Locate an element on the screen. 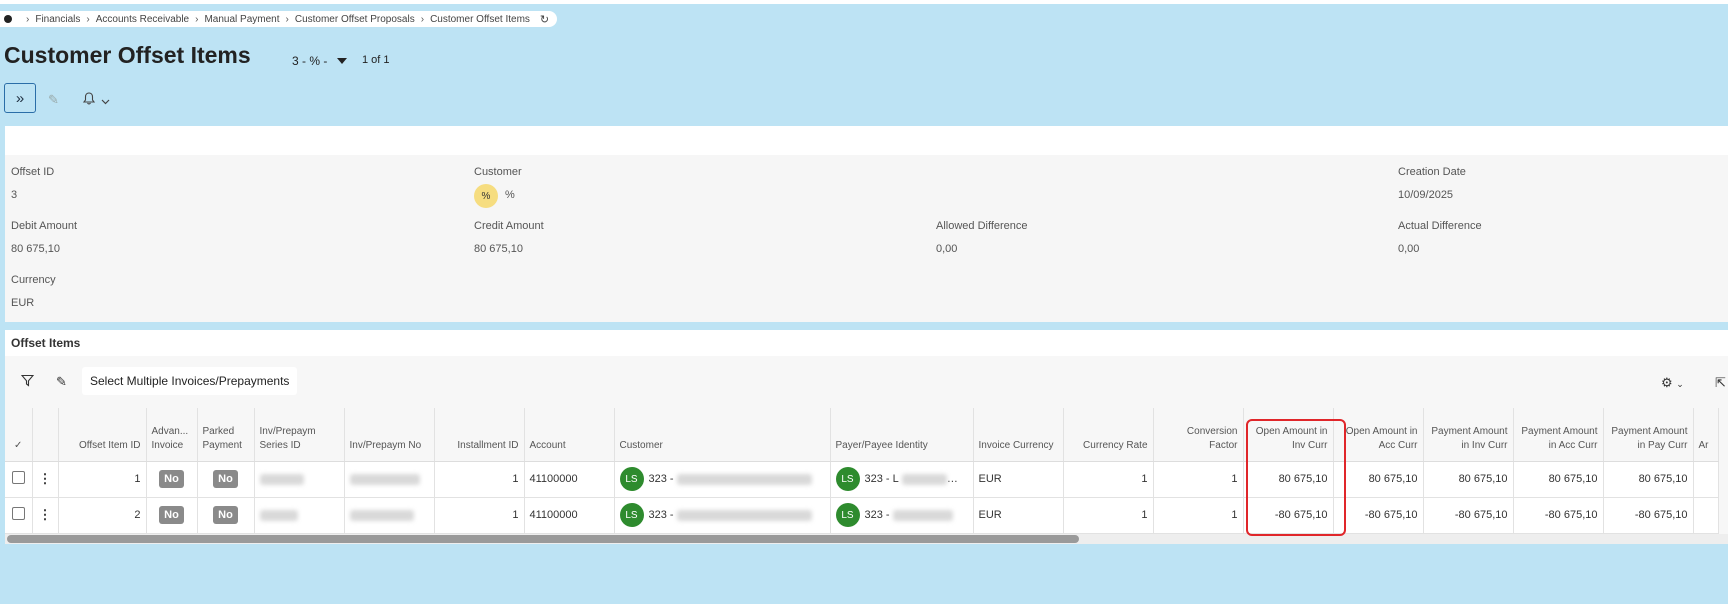 The image size is (1728, 604). cell-currency-rate: 1 is located at coordinates (1108, 479).